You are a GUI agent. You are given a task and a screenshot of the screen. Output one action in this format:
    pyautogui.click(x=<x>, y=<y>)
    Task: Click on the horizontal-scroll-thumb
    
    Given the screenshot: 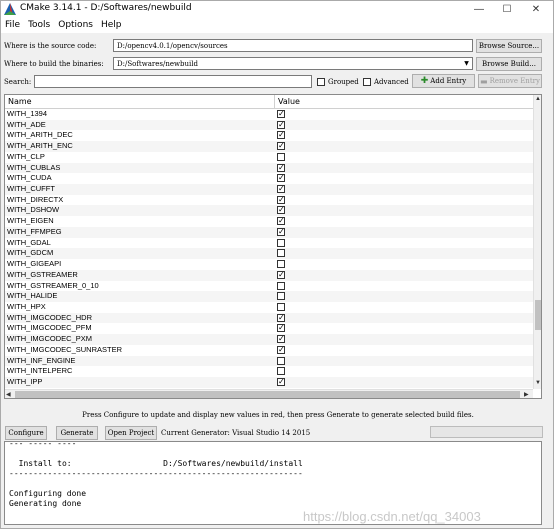 What is the action you would take?
    pyautogui.click(x=267, y=394)
    